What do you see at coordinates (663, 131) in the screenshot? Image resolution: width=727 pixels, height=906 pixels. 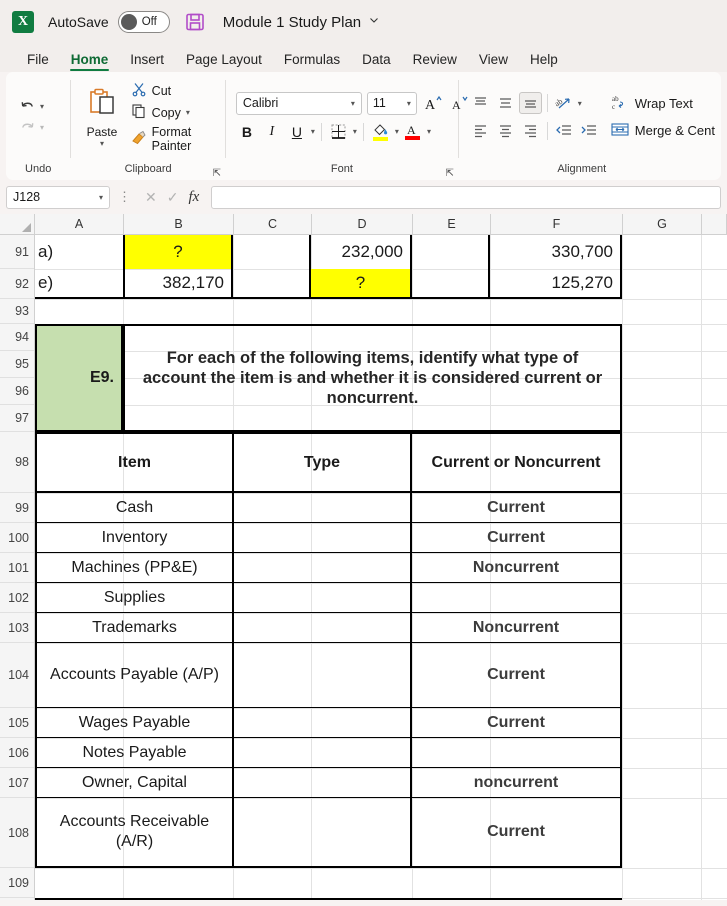 I see `merge-center-button: Merge & Cent` at bounding box center [663, 131].